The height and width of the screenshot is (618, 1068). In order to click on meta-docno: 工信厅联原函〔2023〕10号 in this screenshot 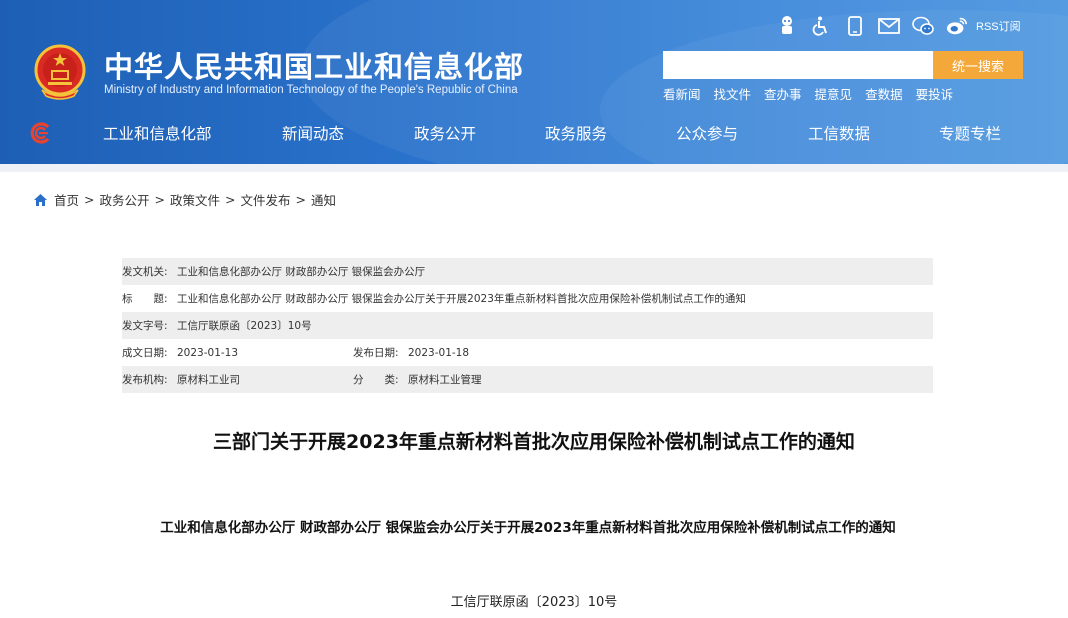, I will do `click(244, 326)`.